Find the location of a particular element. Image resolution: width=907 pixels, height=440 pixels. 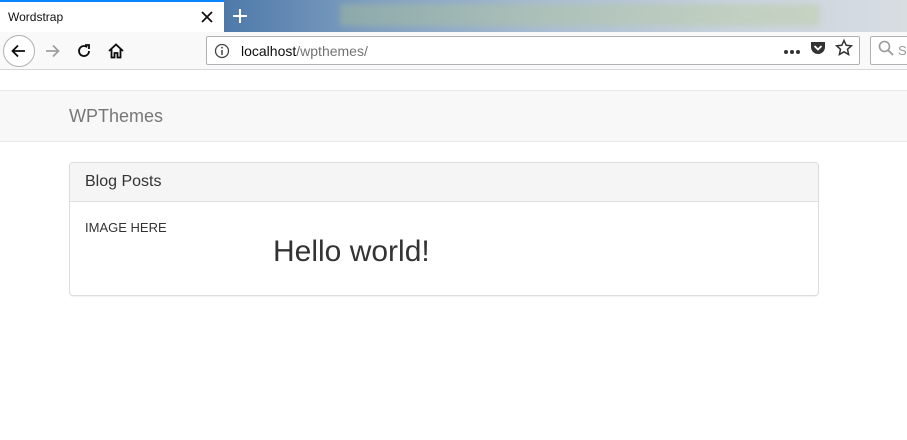

blurred-background is located at coordinates (580, 15).